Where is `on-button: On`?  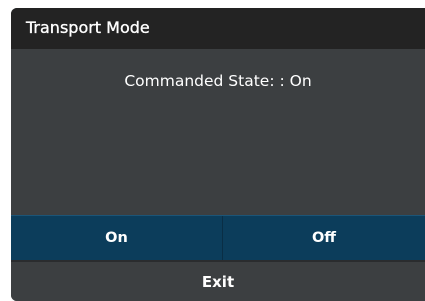 on-button: On is located at coordinates (117, 238).